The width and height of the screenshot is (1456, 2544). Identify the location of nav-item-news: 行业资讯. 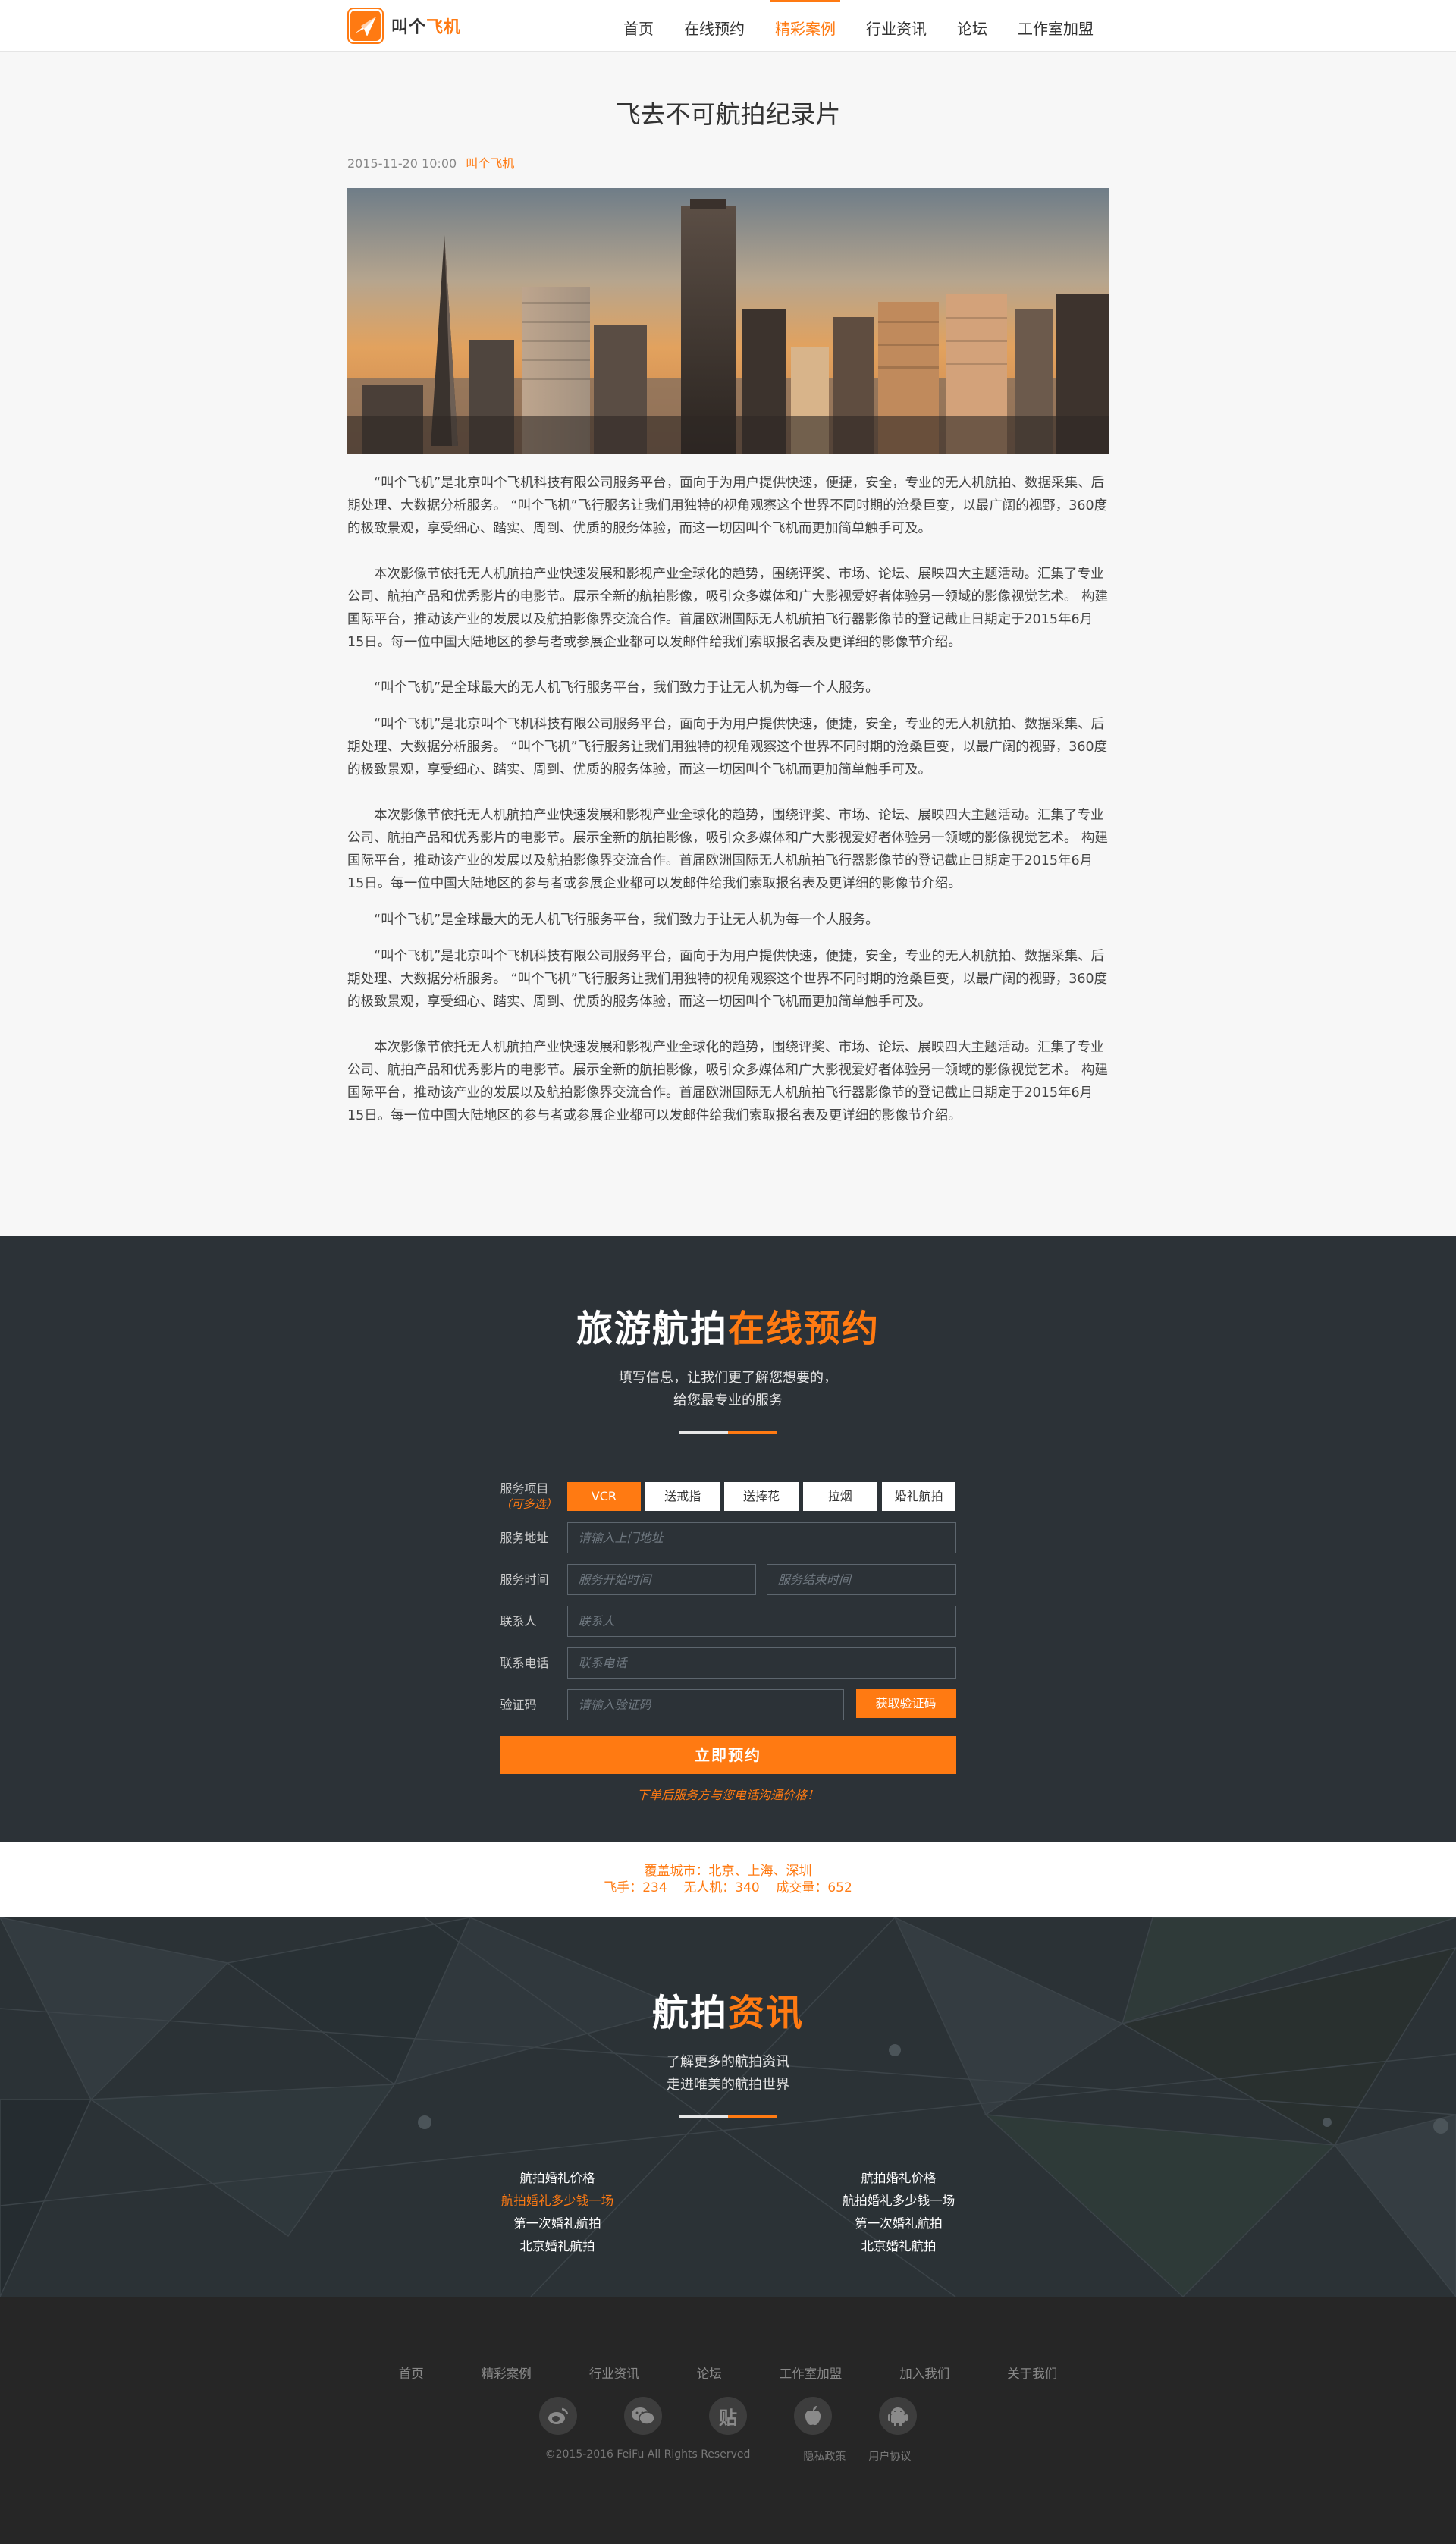
(896, 26).